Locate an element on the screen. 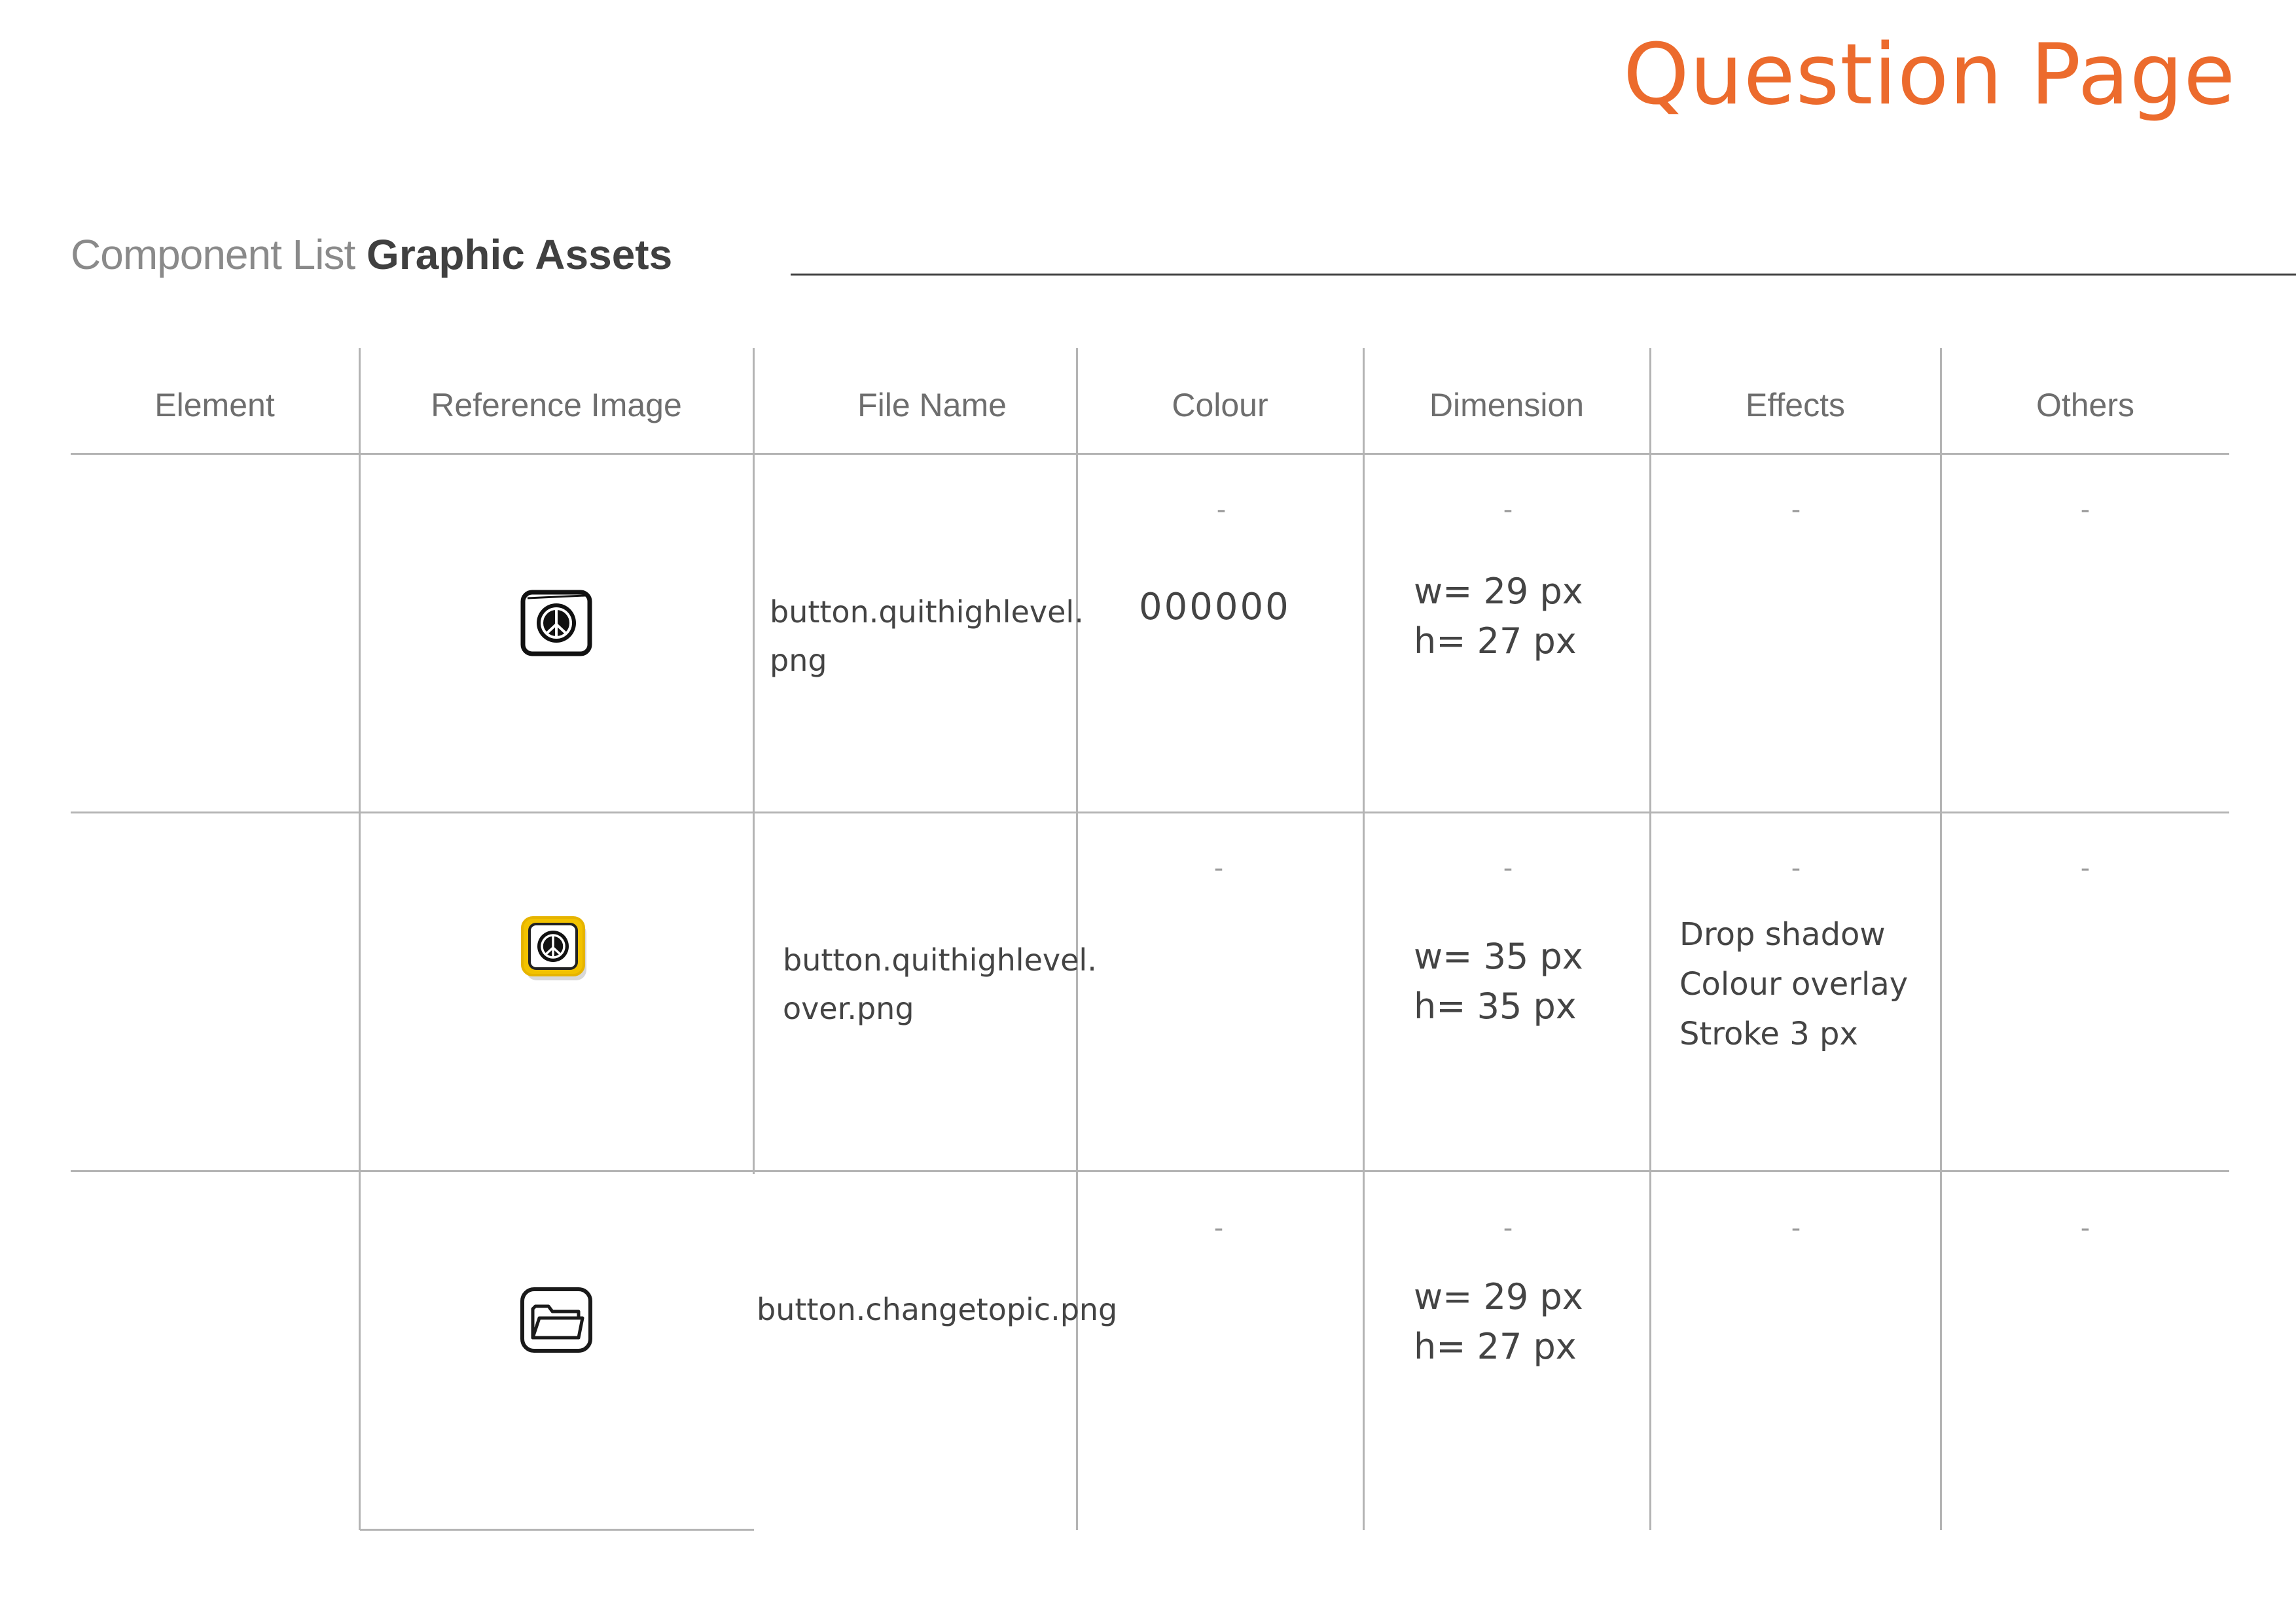 This screenshot has height=1623, width=2296. peace-symbol-highlighted-icon is located at coordinates (555, 949).